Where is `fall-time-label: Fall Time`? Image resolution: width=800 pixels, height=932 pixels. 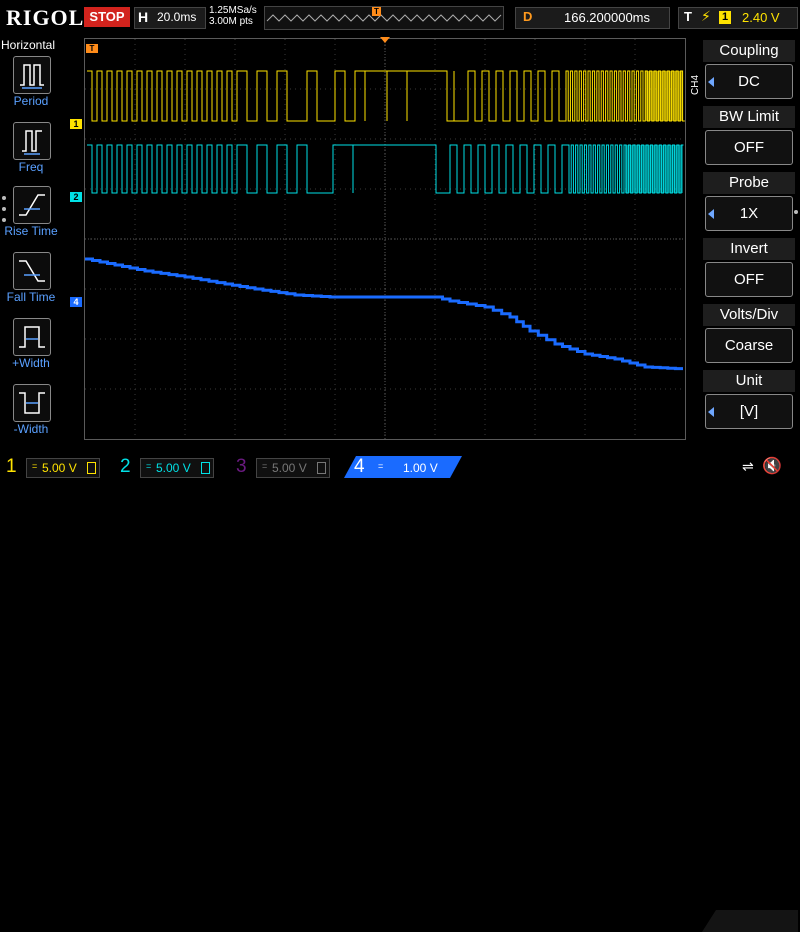
fall-time-label: Fall Time is located at coordinates (31, 297).